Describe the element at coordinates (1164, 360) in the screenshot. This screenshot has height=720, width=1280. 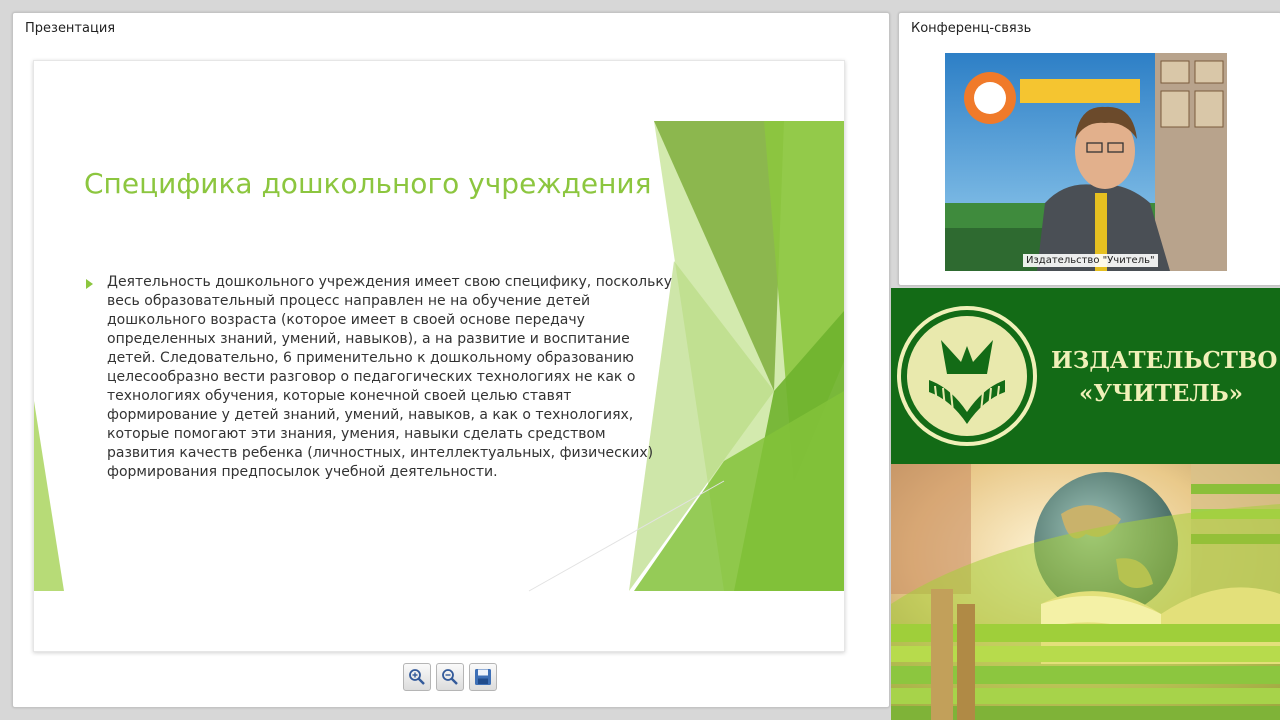
I see `publisher-name-line1: ИЗДАТЕЛЬСТВО` at that location.